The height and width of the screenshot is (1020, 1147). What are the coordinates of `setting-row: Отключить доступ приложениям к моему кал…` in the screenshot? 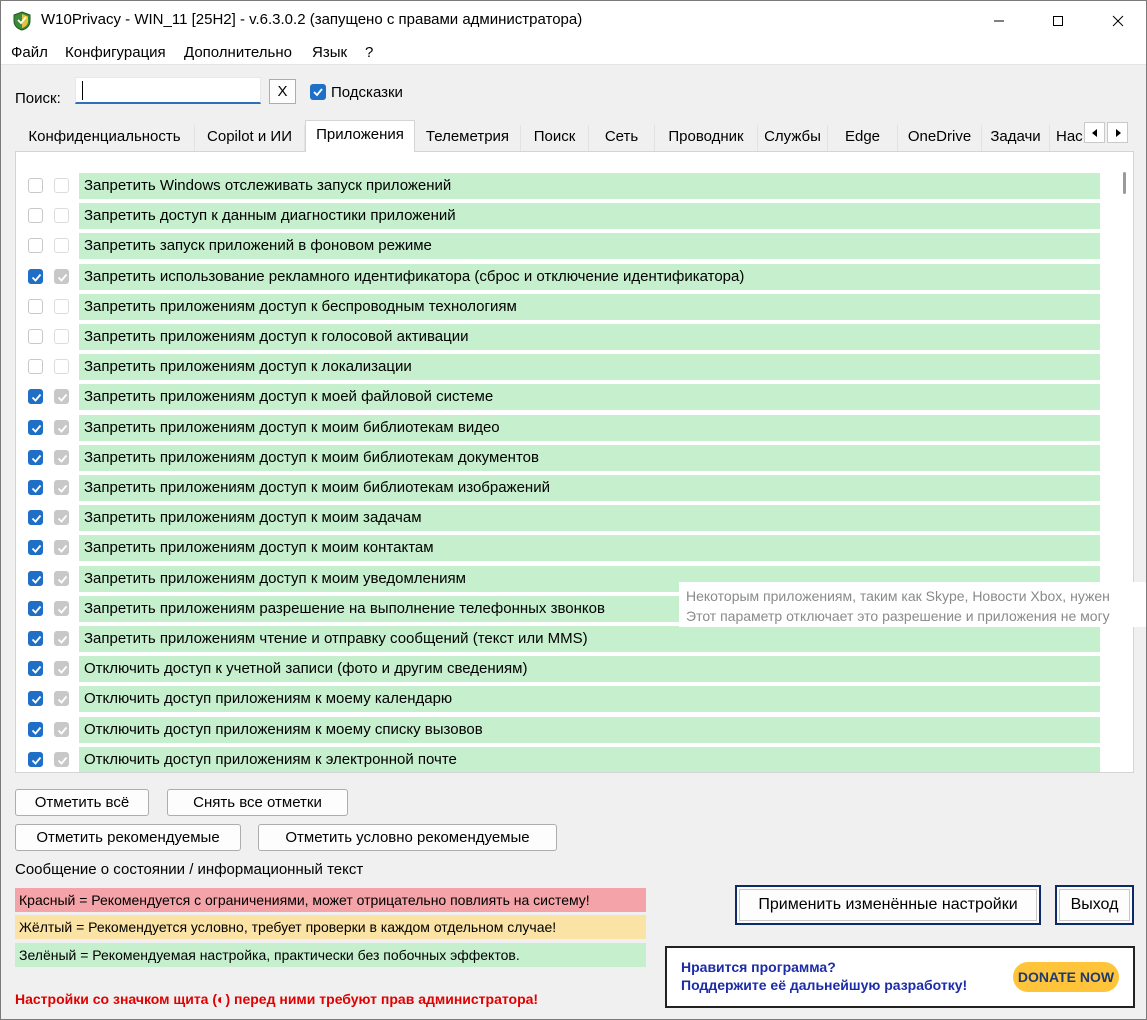 It's located at (566, 699).